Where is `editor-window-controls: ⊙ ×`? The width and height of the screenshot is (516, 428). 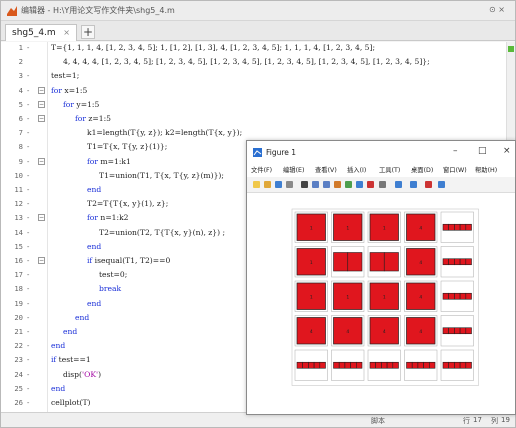 editor-window-controls: ⊙ × is located at coordinates (497, 9).